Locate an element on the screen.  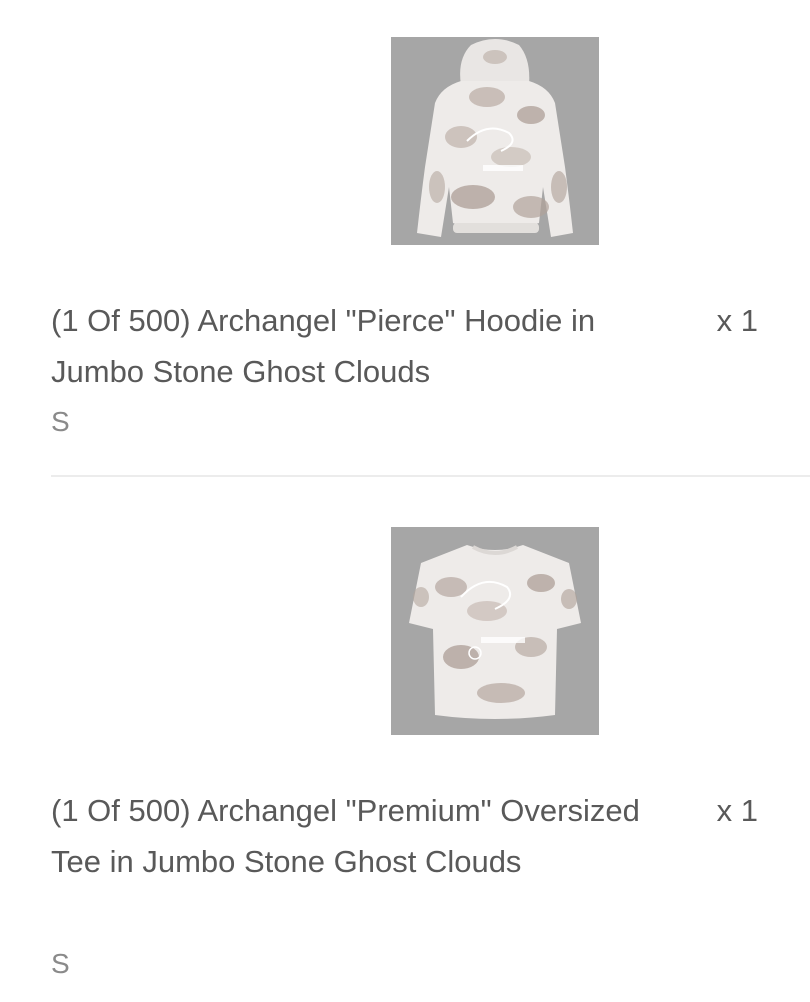
tee-image is located at coordinates (495, 631).